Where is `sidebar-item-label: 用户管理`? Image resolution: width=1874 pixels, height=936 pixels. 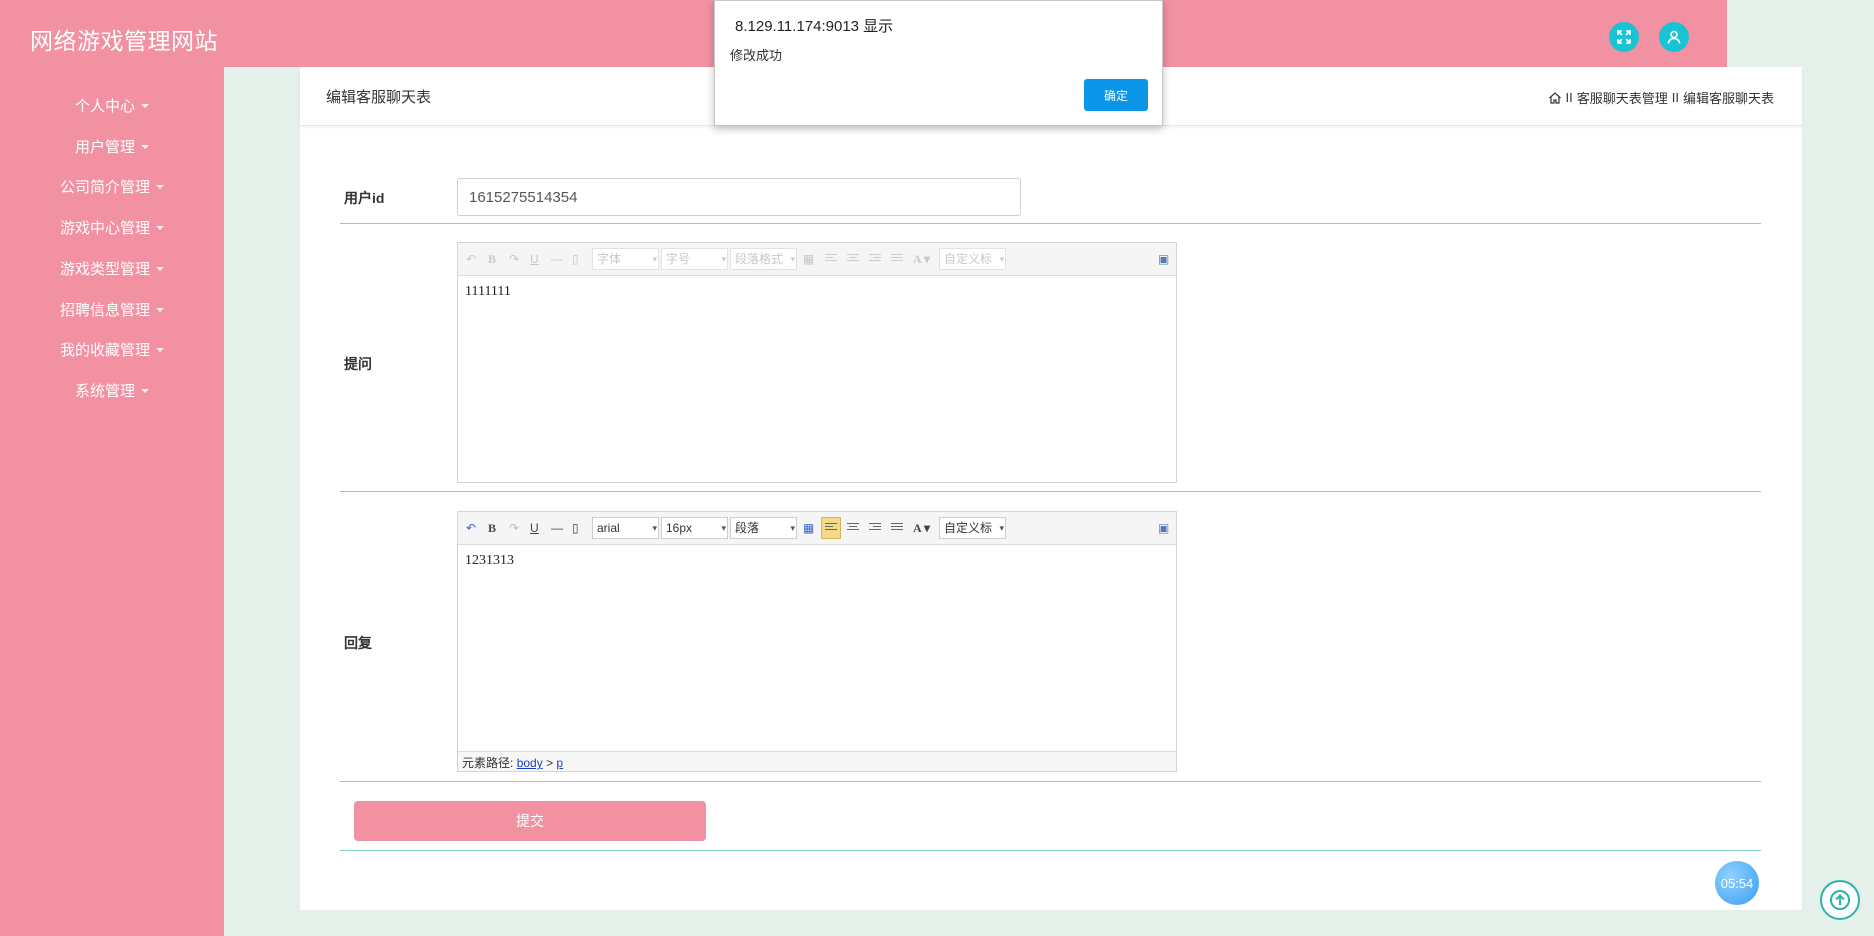
sidebar-item-label: 用户管理 is located at coordinates (104, 147).